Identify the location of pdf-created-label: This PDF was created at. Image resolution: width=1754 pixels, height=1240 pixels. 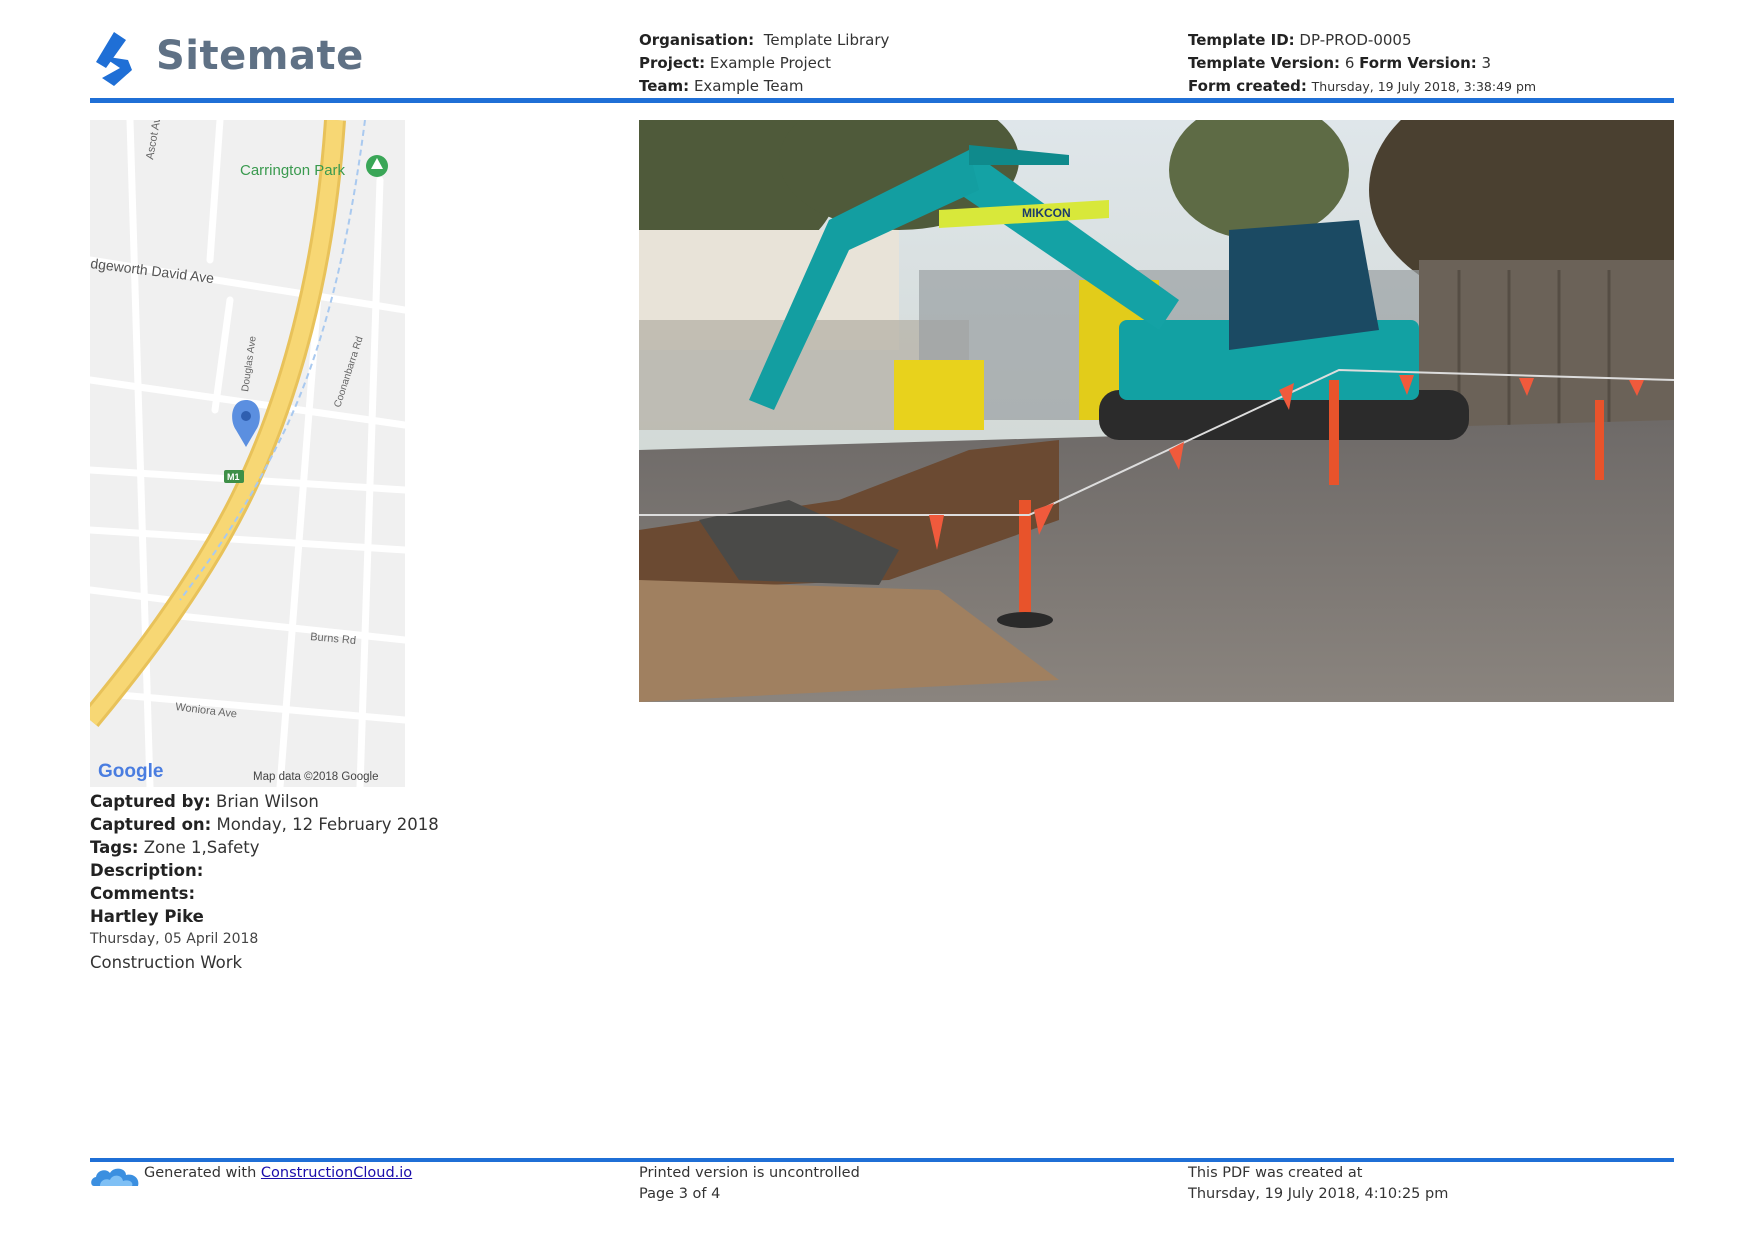
(1275, 1173).